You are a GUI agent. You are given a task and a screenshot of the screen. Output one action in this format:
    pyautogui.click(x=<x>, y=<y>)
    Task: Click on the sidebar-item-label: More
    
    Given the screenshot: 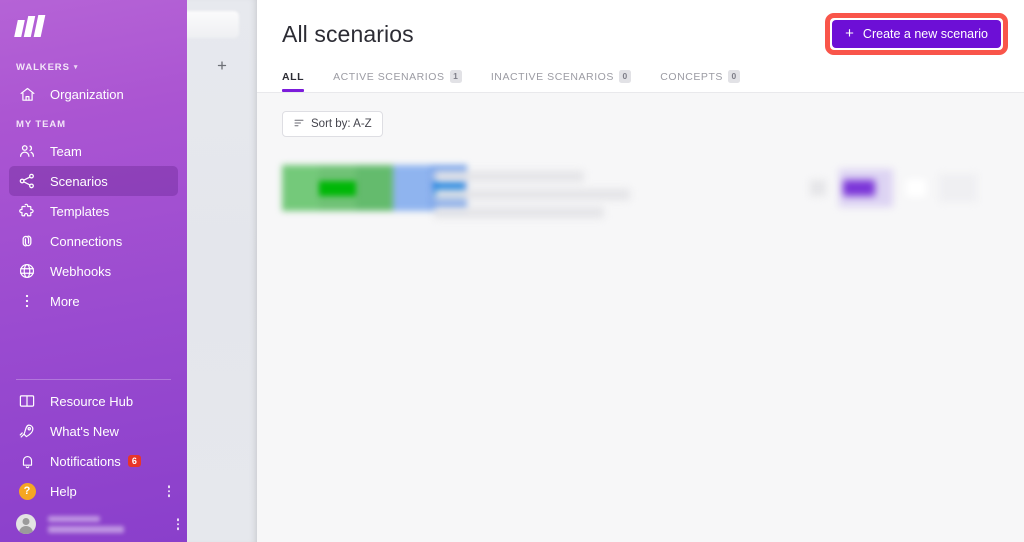 What is the action you would take?
    pyautogui.click(x=65, y=301)
    